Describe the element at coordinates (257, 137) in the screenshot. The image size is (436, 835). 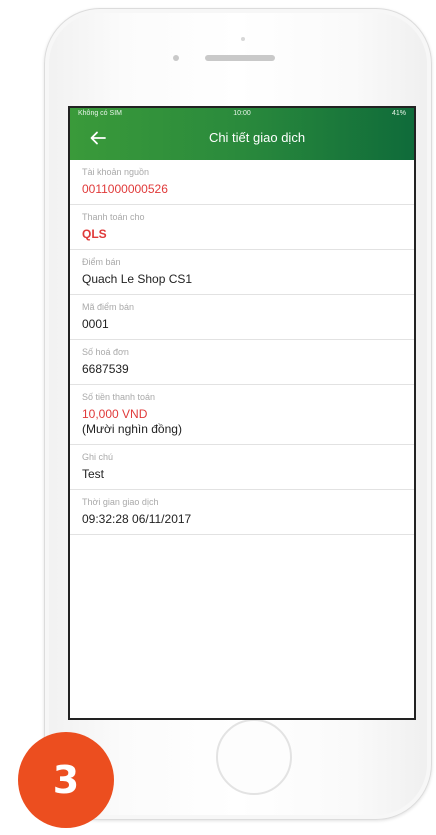
I see `page-title: Chi tiết giao dịch` at that location.